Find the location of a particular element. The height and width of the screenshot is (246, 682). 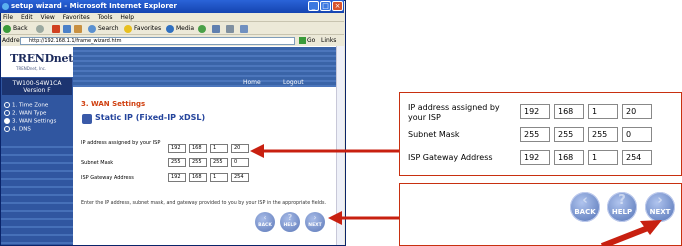

fields-arrow-head is located at coordinates (257, 151).